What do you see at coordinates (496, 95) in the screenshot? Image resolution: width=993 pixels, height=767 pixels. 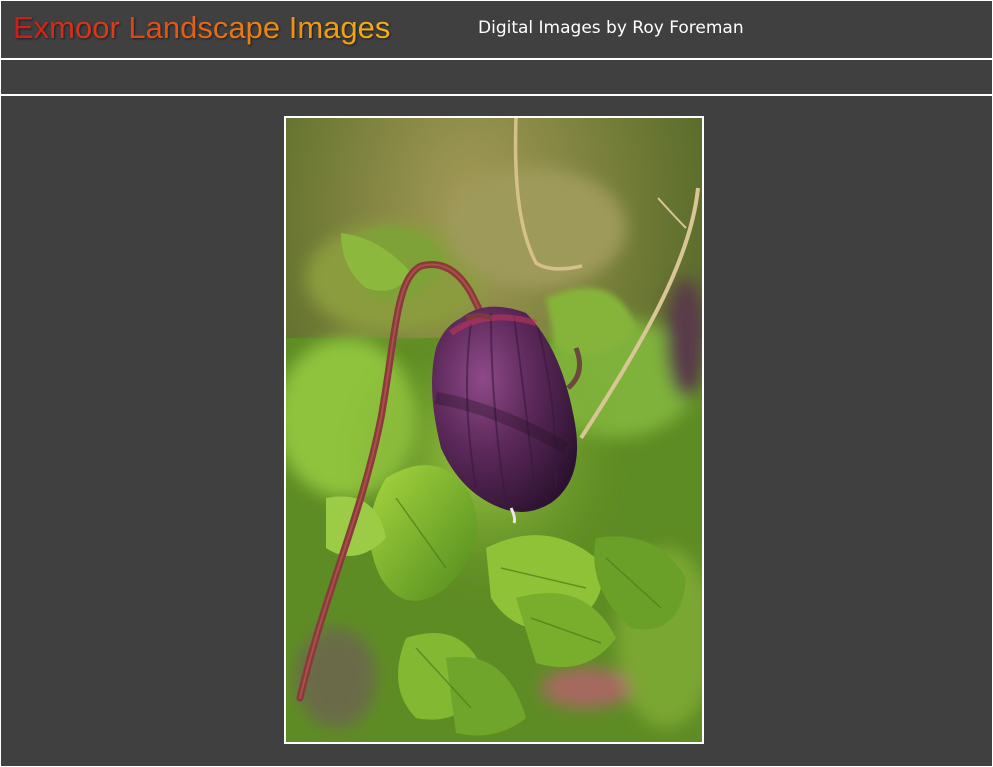 I see `nav-divider` at bounding box center [496, 95].